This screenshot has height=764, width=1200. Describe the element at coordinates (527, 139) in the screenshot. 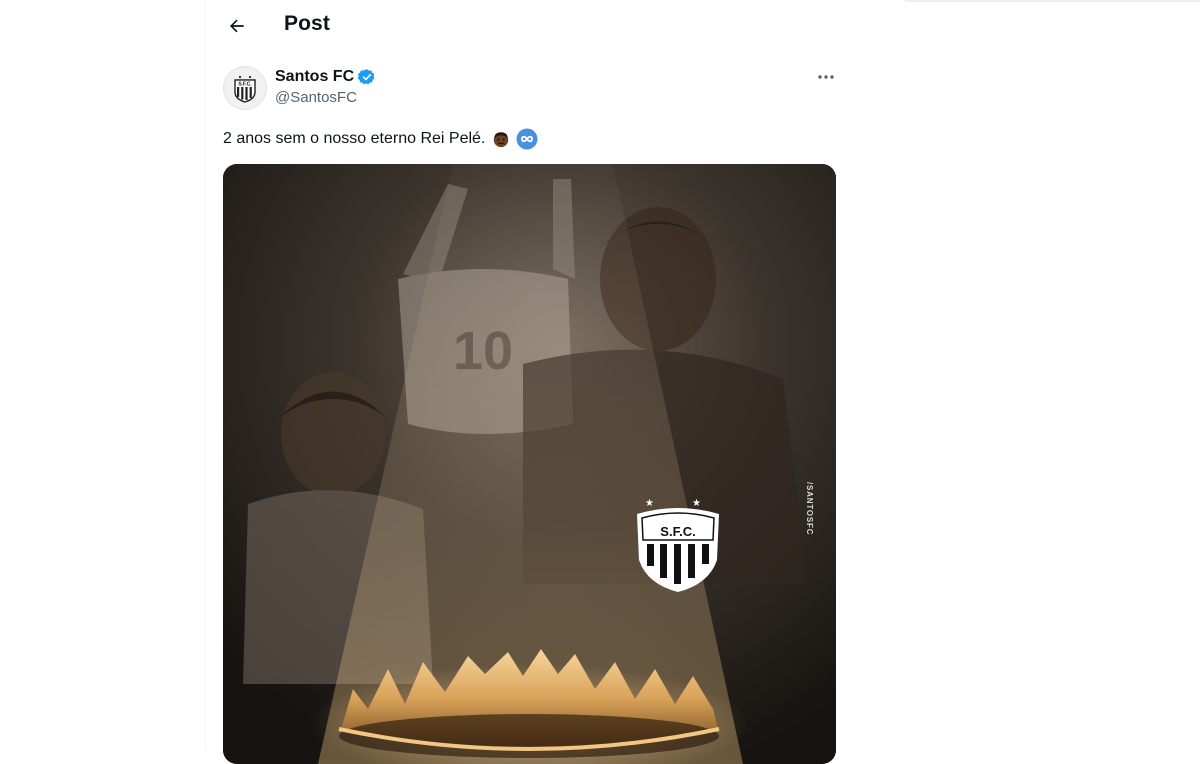

I see `infinity-emoji-icon` at that location.